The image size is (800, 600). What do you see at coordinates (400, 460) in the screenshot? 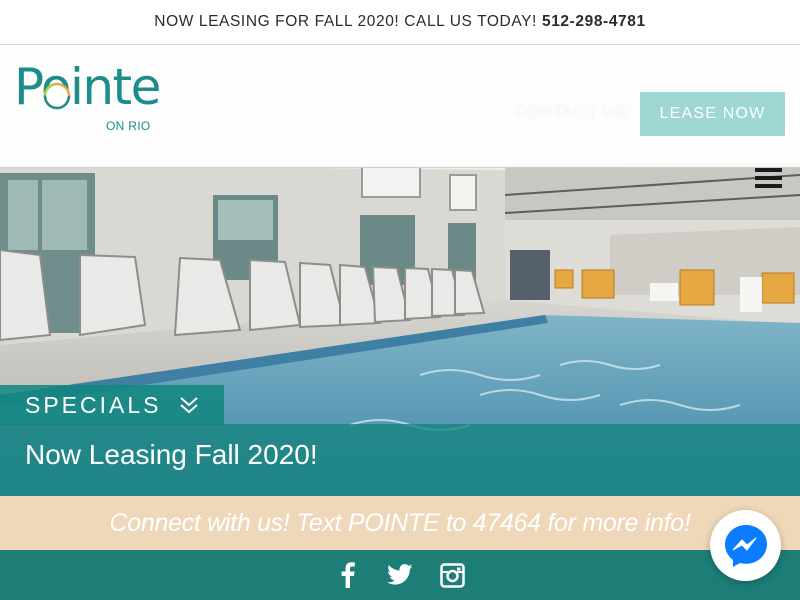
I see `specials-panel: Now Leasing Fall 2020!` at bounding box center [400, 460].